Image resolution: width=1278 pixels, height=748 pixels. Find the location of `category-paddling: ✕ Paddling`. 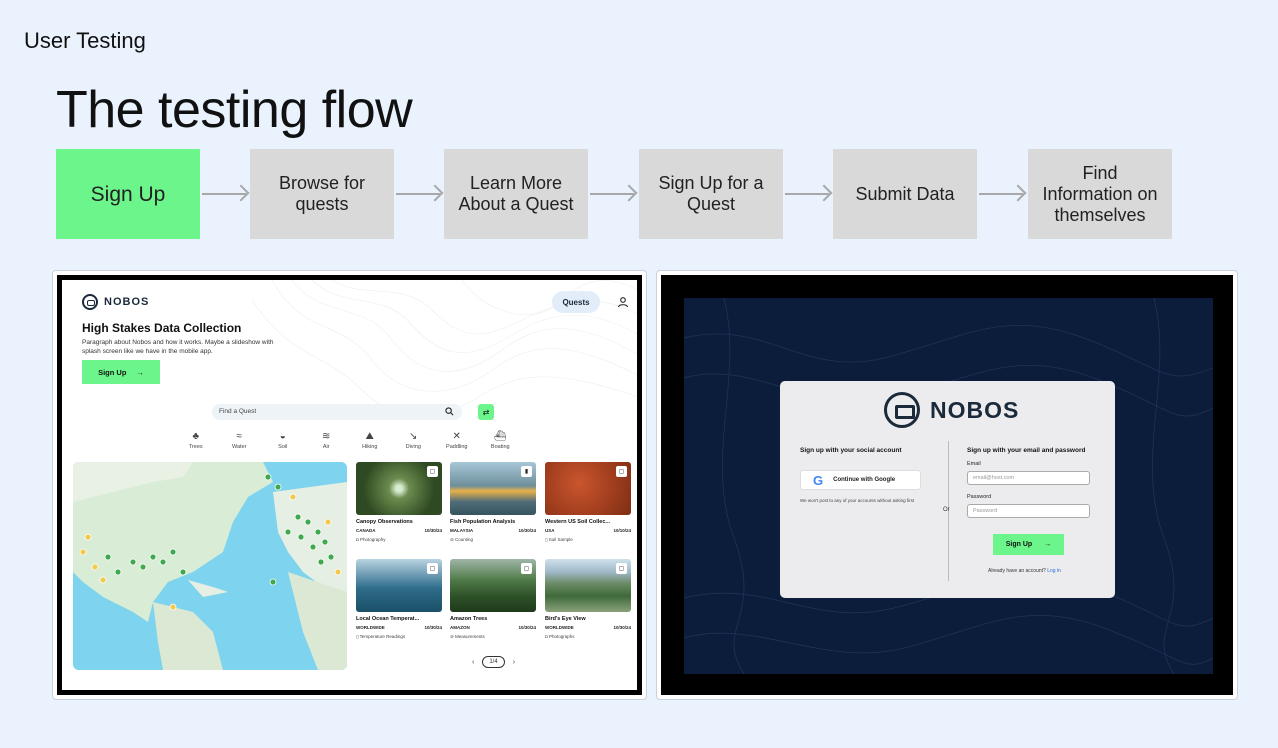

category-paddling: ✕ Paddling is located at coordinates (457, 440).